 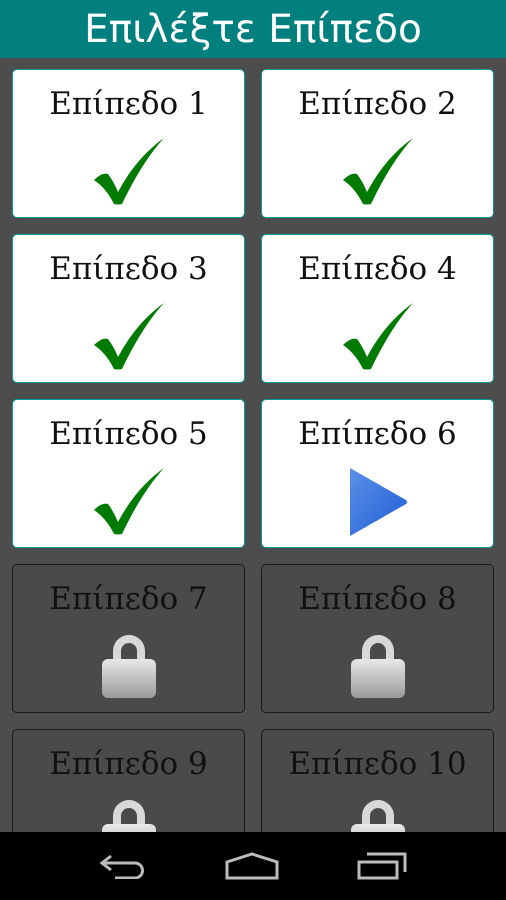 I want to click on play-icon, so click(x=378, y=501).